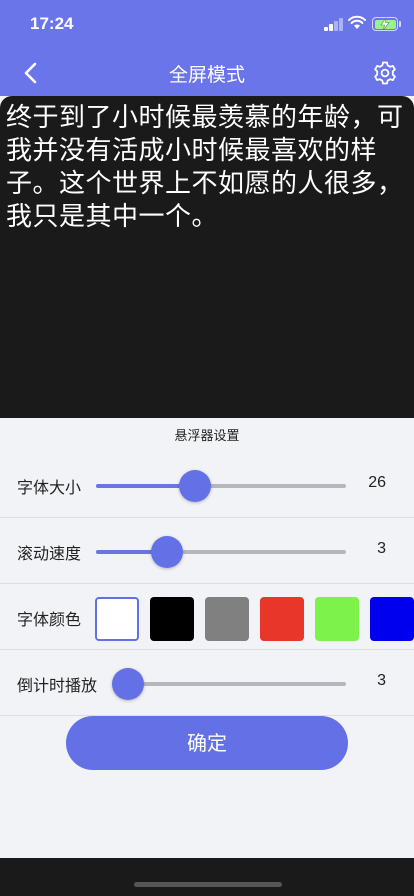 The image size is (414, 896). I want to click on scroll-speed-slider, so click(221, 552).